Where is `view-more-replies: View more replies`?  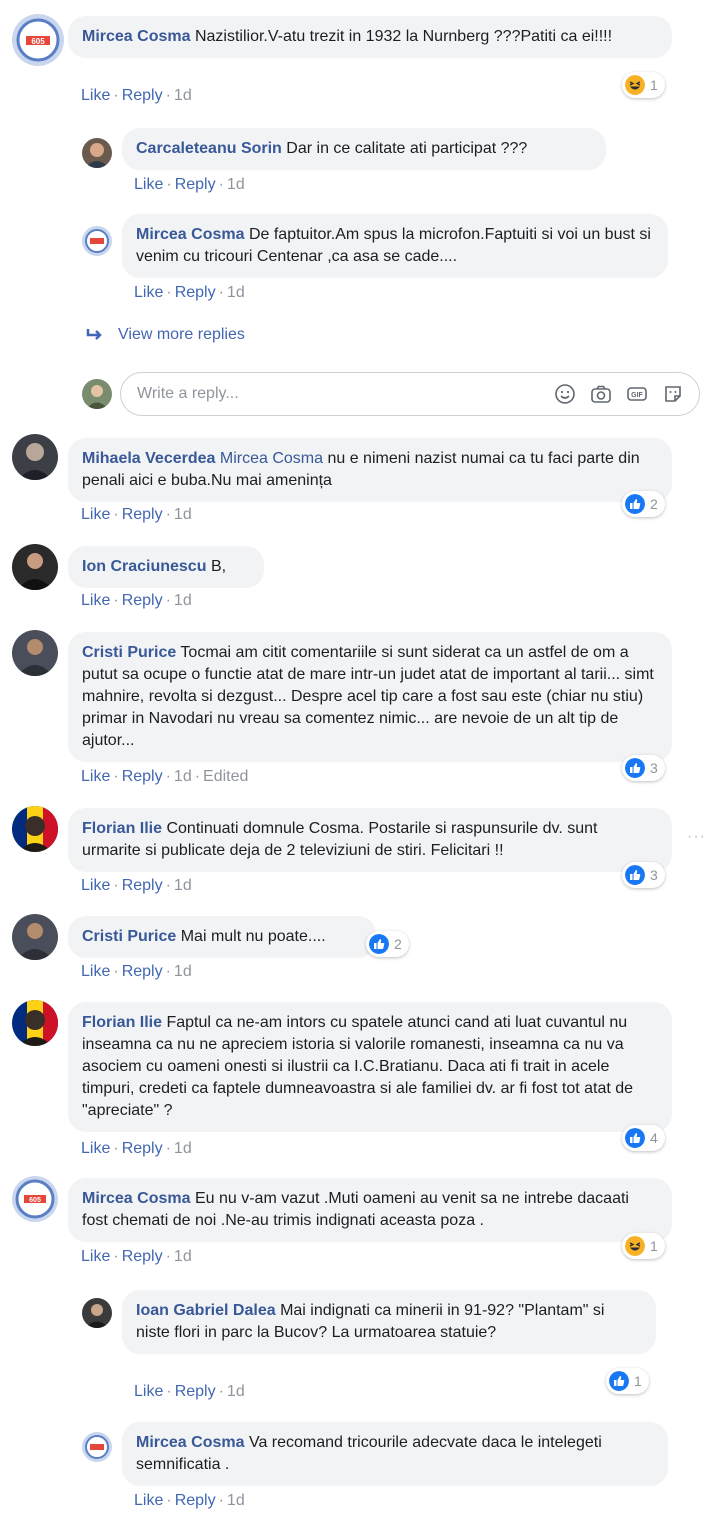 view-more-replies: View more replies is located at coordinates (165, 335).